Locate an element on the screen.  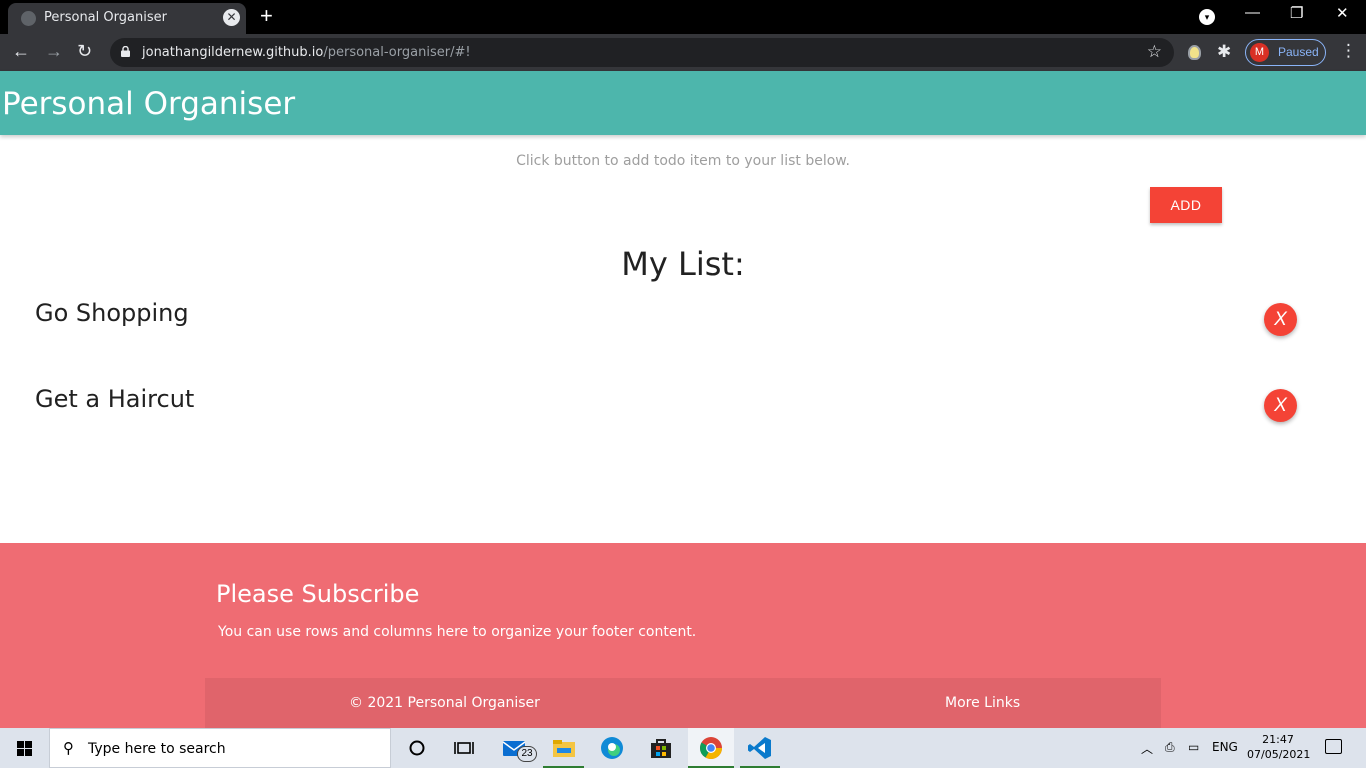
list-item: Go Shopping is located at coordinates (112, 313).